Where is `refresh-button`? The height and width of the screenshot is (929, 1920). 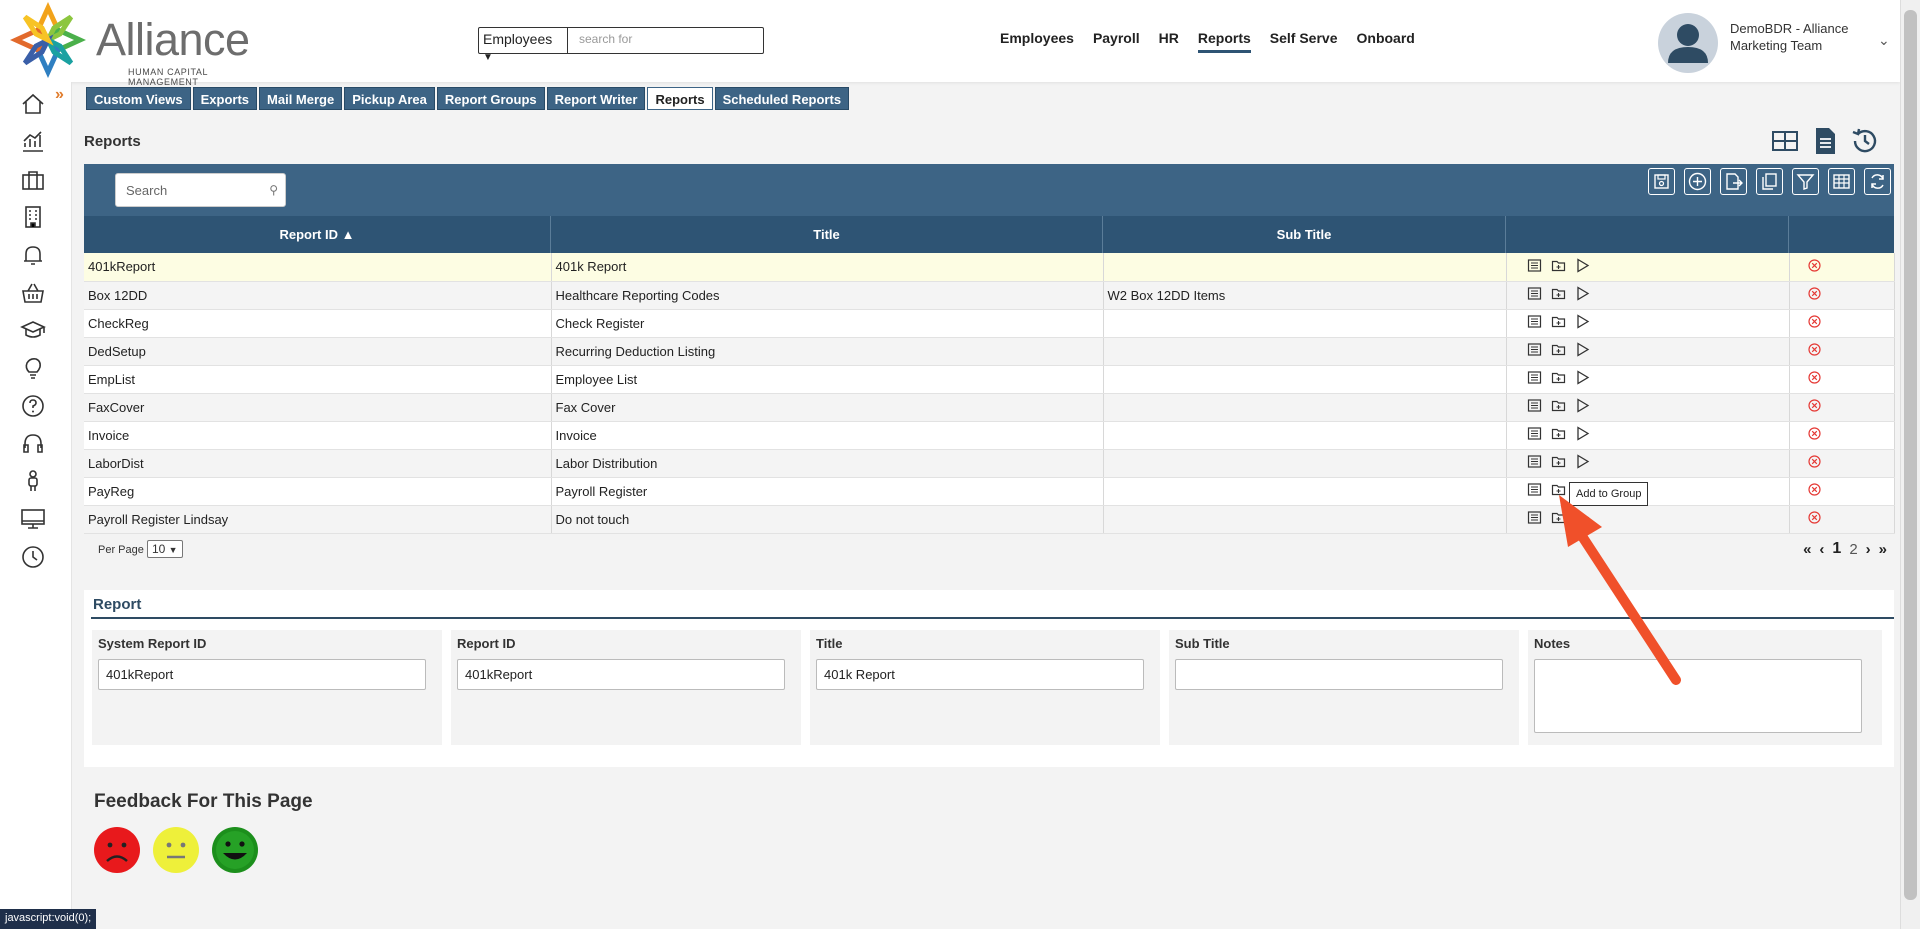
refresh-button is located at coordinates (1877, 181).